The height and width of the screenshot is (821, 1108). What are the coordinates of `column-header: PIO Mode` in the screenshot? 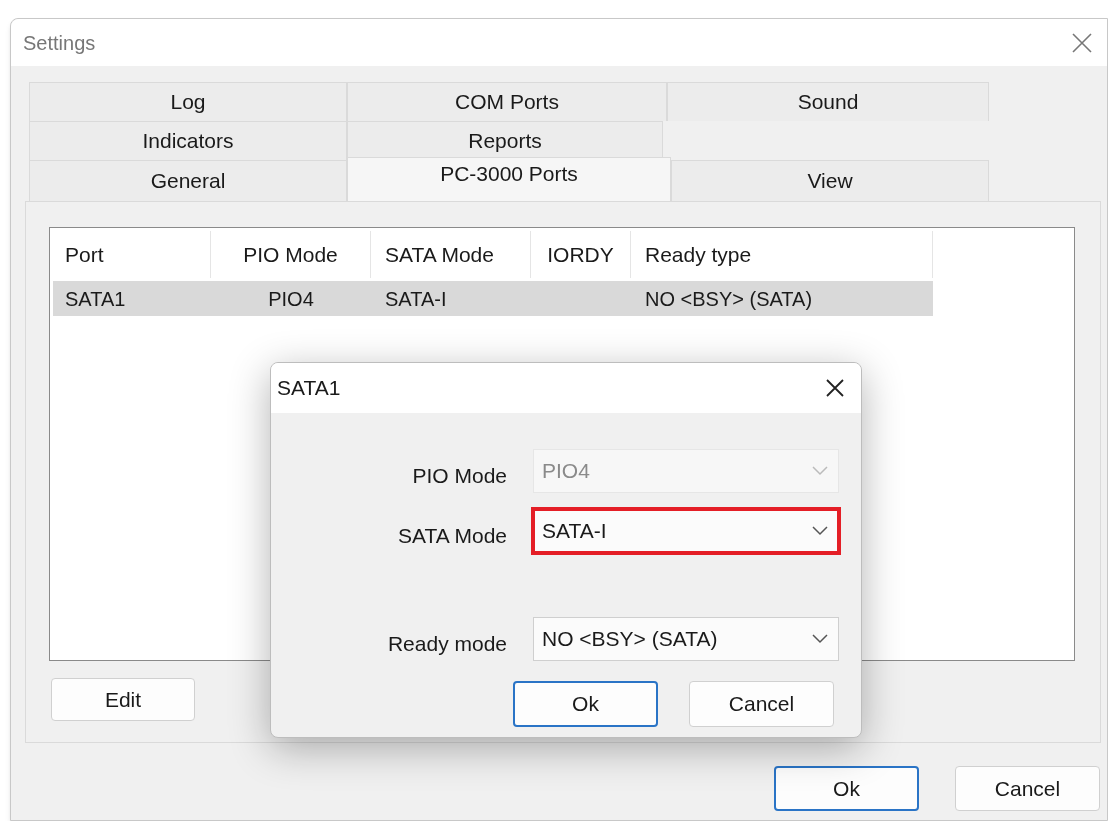 It's located at (291, 254).